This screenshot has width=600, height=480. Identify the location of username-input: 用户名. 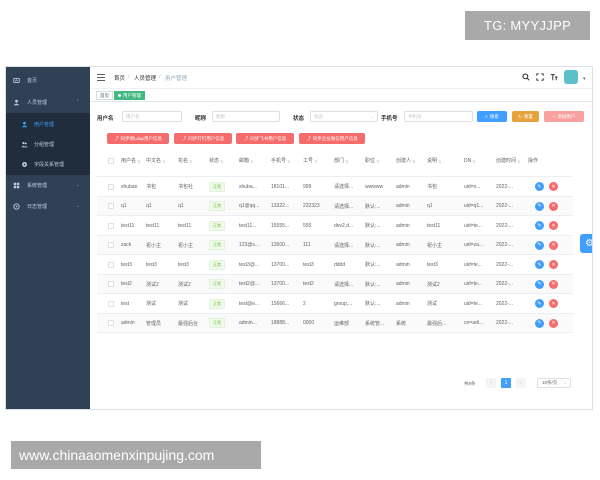
(152, 116).